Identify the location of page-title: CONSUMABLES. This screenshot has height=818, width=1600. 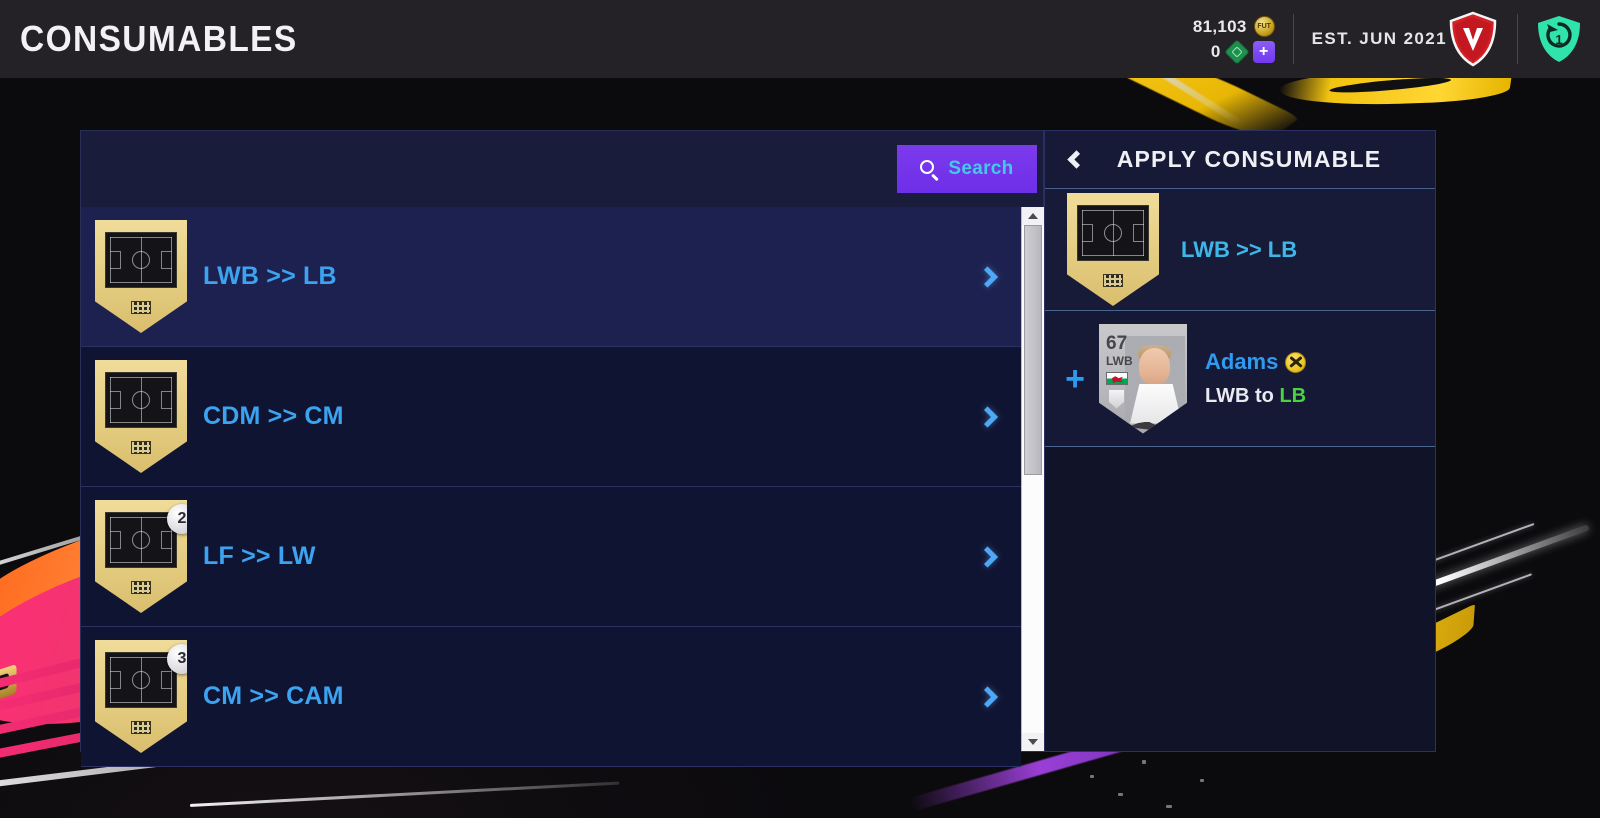
(159, 38).